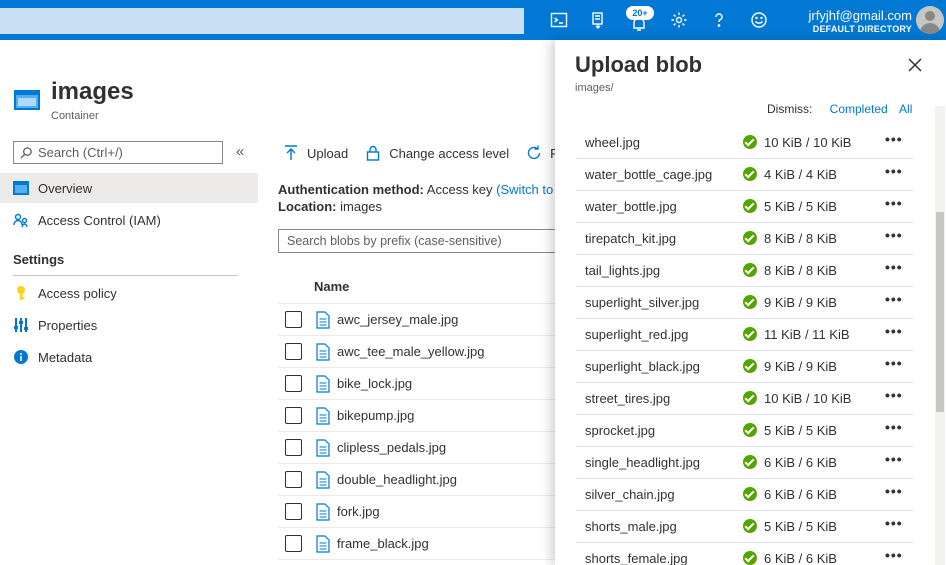 The image size is (946, 565). Describe the element at coordinates (559, 20) in the screenshot. I see `cloud-shell-icon` at that location.